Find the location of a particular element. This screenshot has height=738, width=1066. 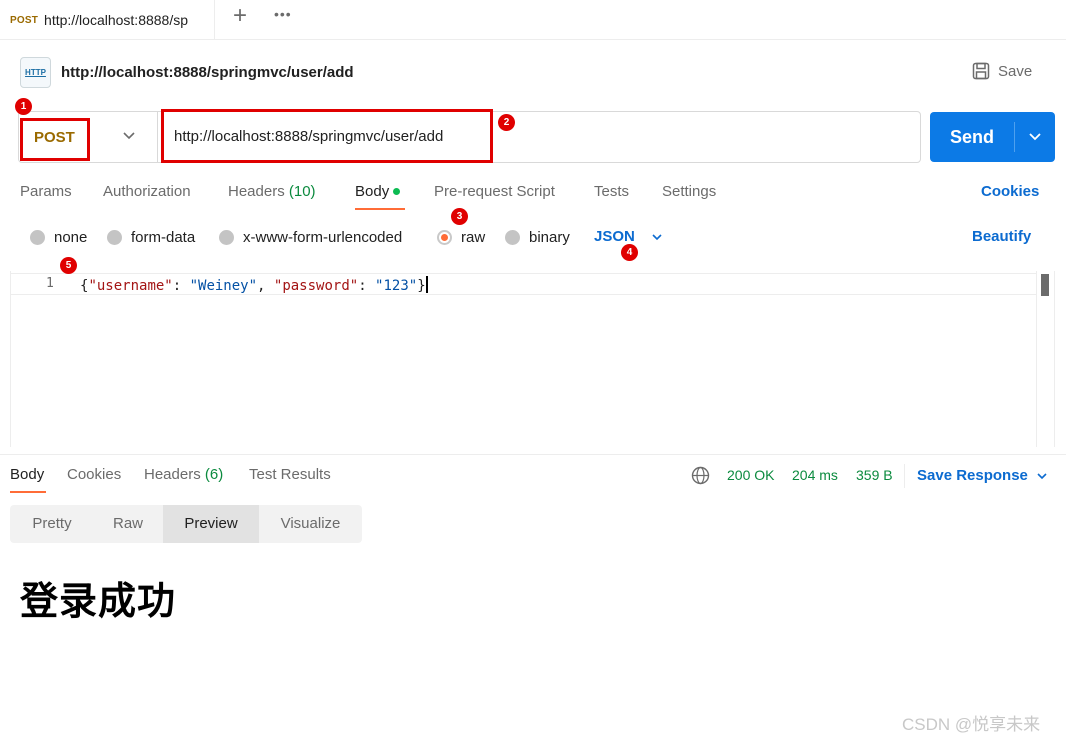

editor-scrollbar is located at coordinates (1045, 285).